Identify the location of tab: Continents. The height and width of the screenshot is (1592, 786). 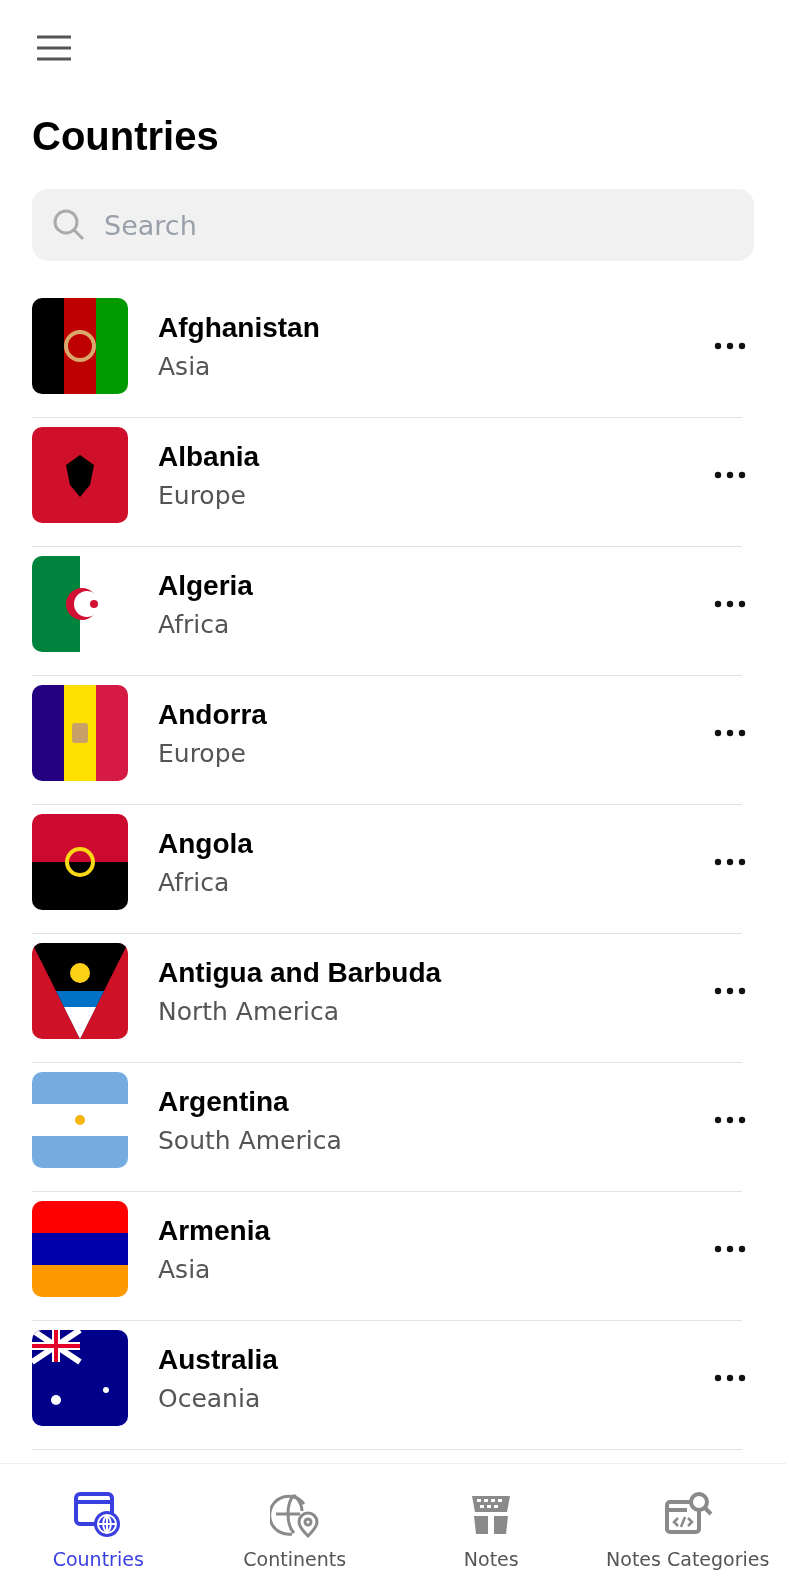
(294, 1528).